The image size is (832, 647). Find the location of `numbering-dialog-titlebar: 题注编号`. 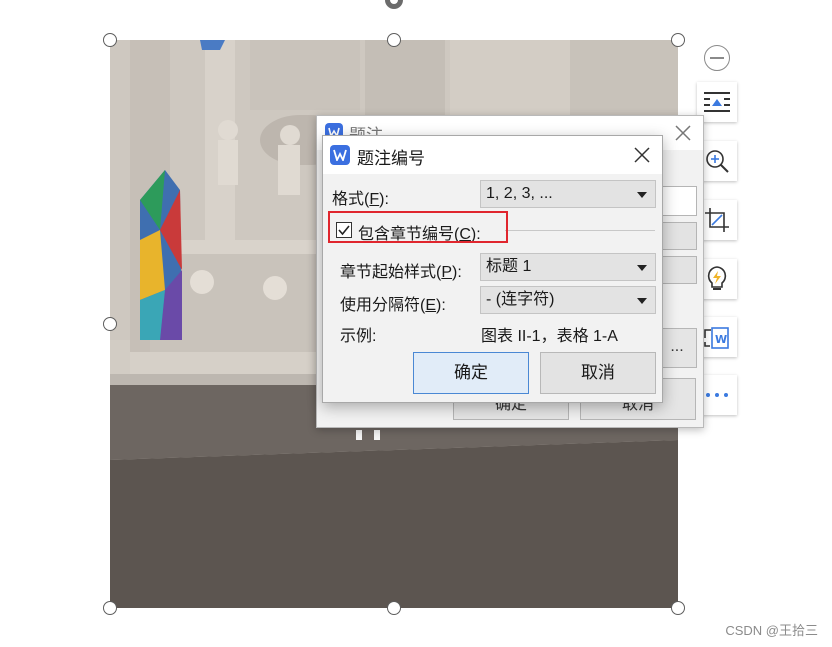

numbering-dialog-titlebar: 题注编号 is located at coordinates (492, 155).